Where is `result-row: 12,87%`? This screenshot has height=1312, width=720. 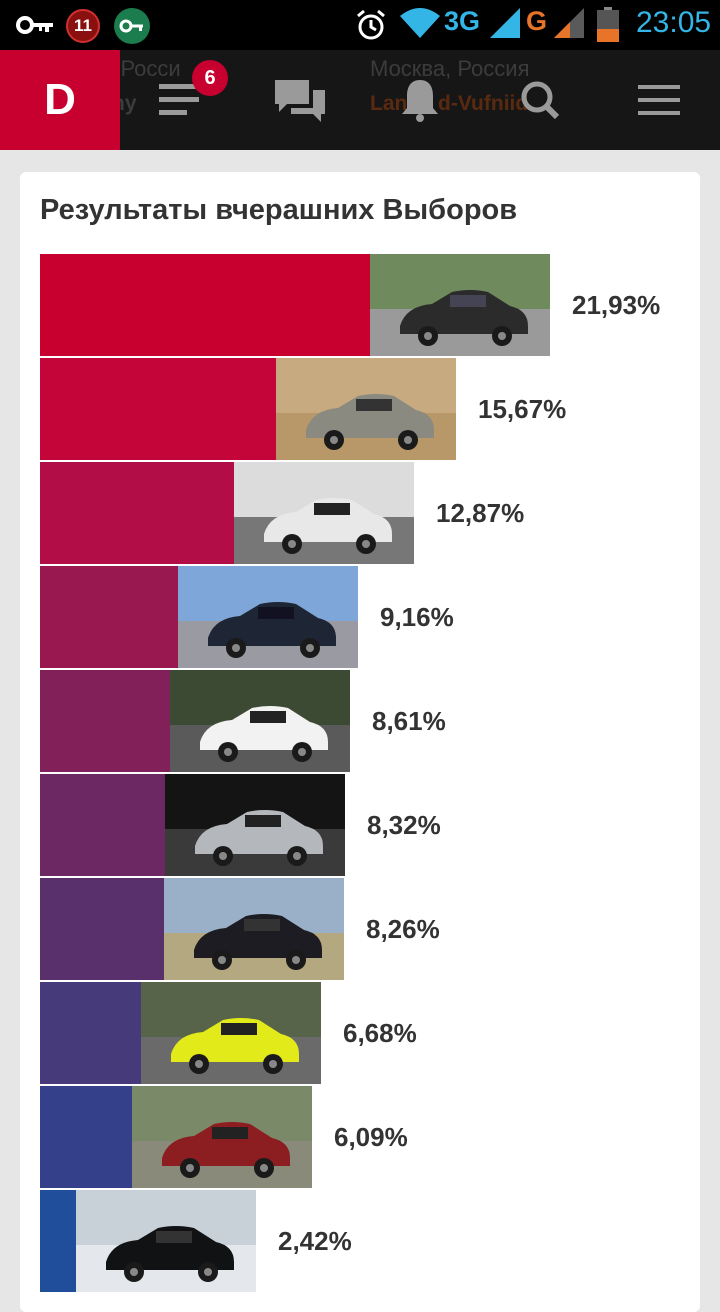
result-row: 12,87% is located at coordinates (292, 513).